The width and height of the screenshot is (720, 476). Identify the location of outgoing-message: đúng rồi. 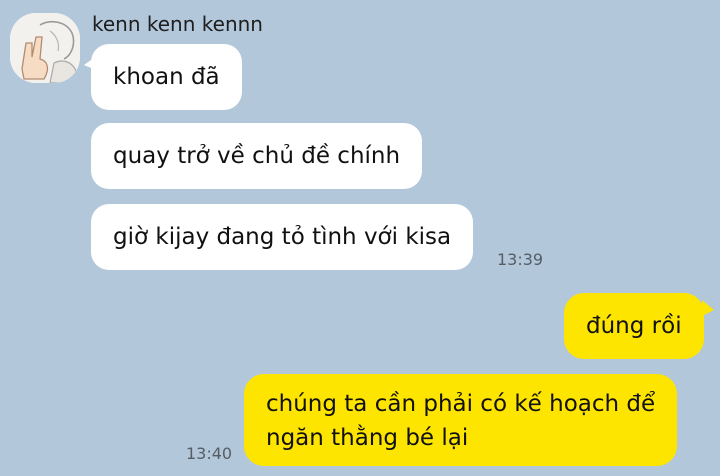
(634, 326).